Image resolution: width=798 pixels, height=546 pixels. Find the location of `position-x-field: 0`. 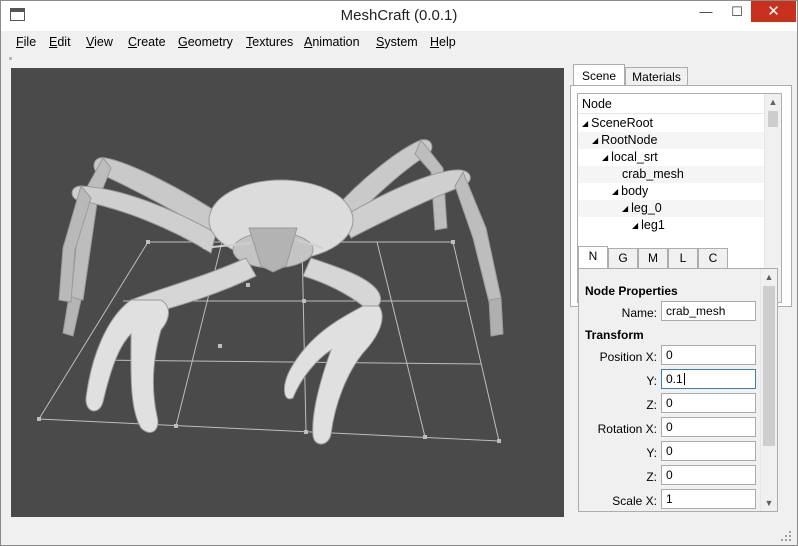

position-x-field: 0 is located at coordinates (708, 355).